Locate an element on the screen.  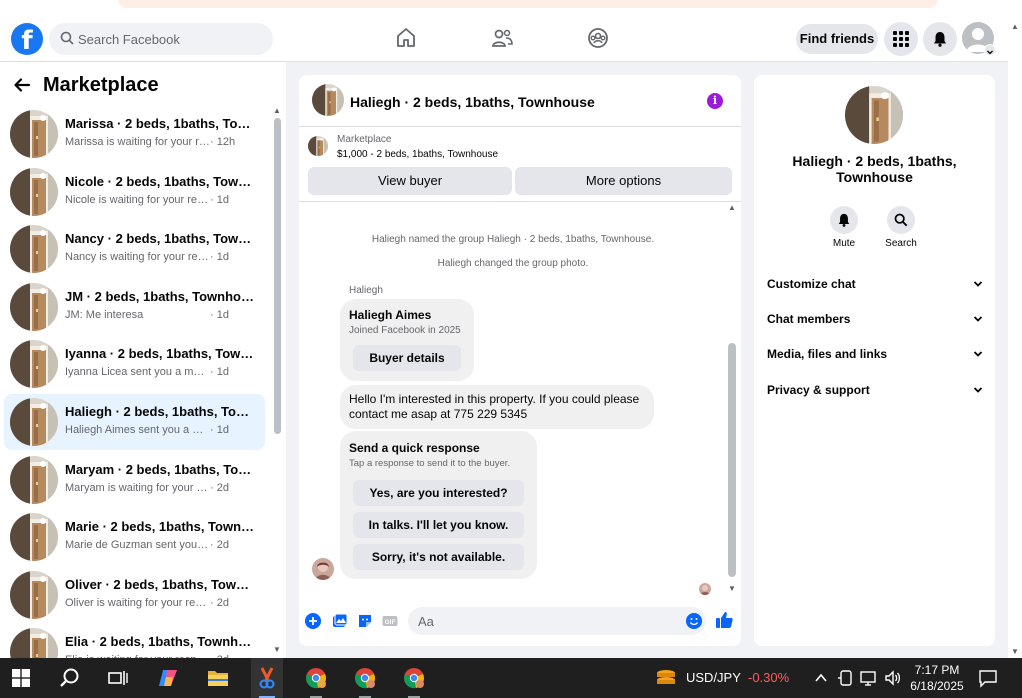
emoji-icon is located at coordinates (694, 621).